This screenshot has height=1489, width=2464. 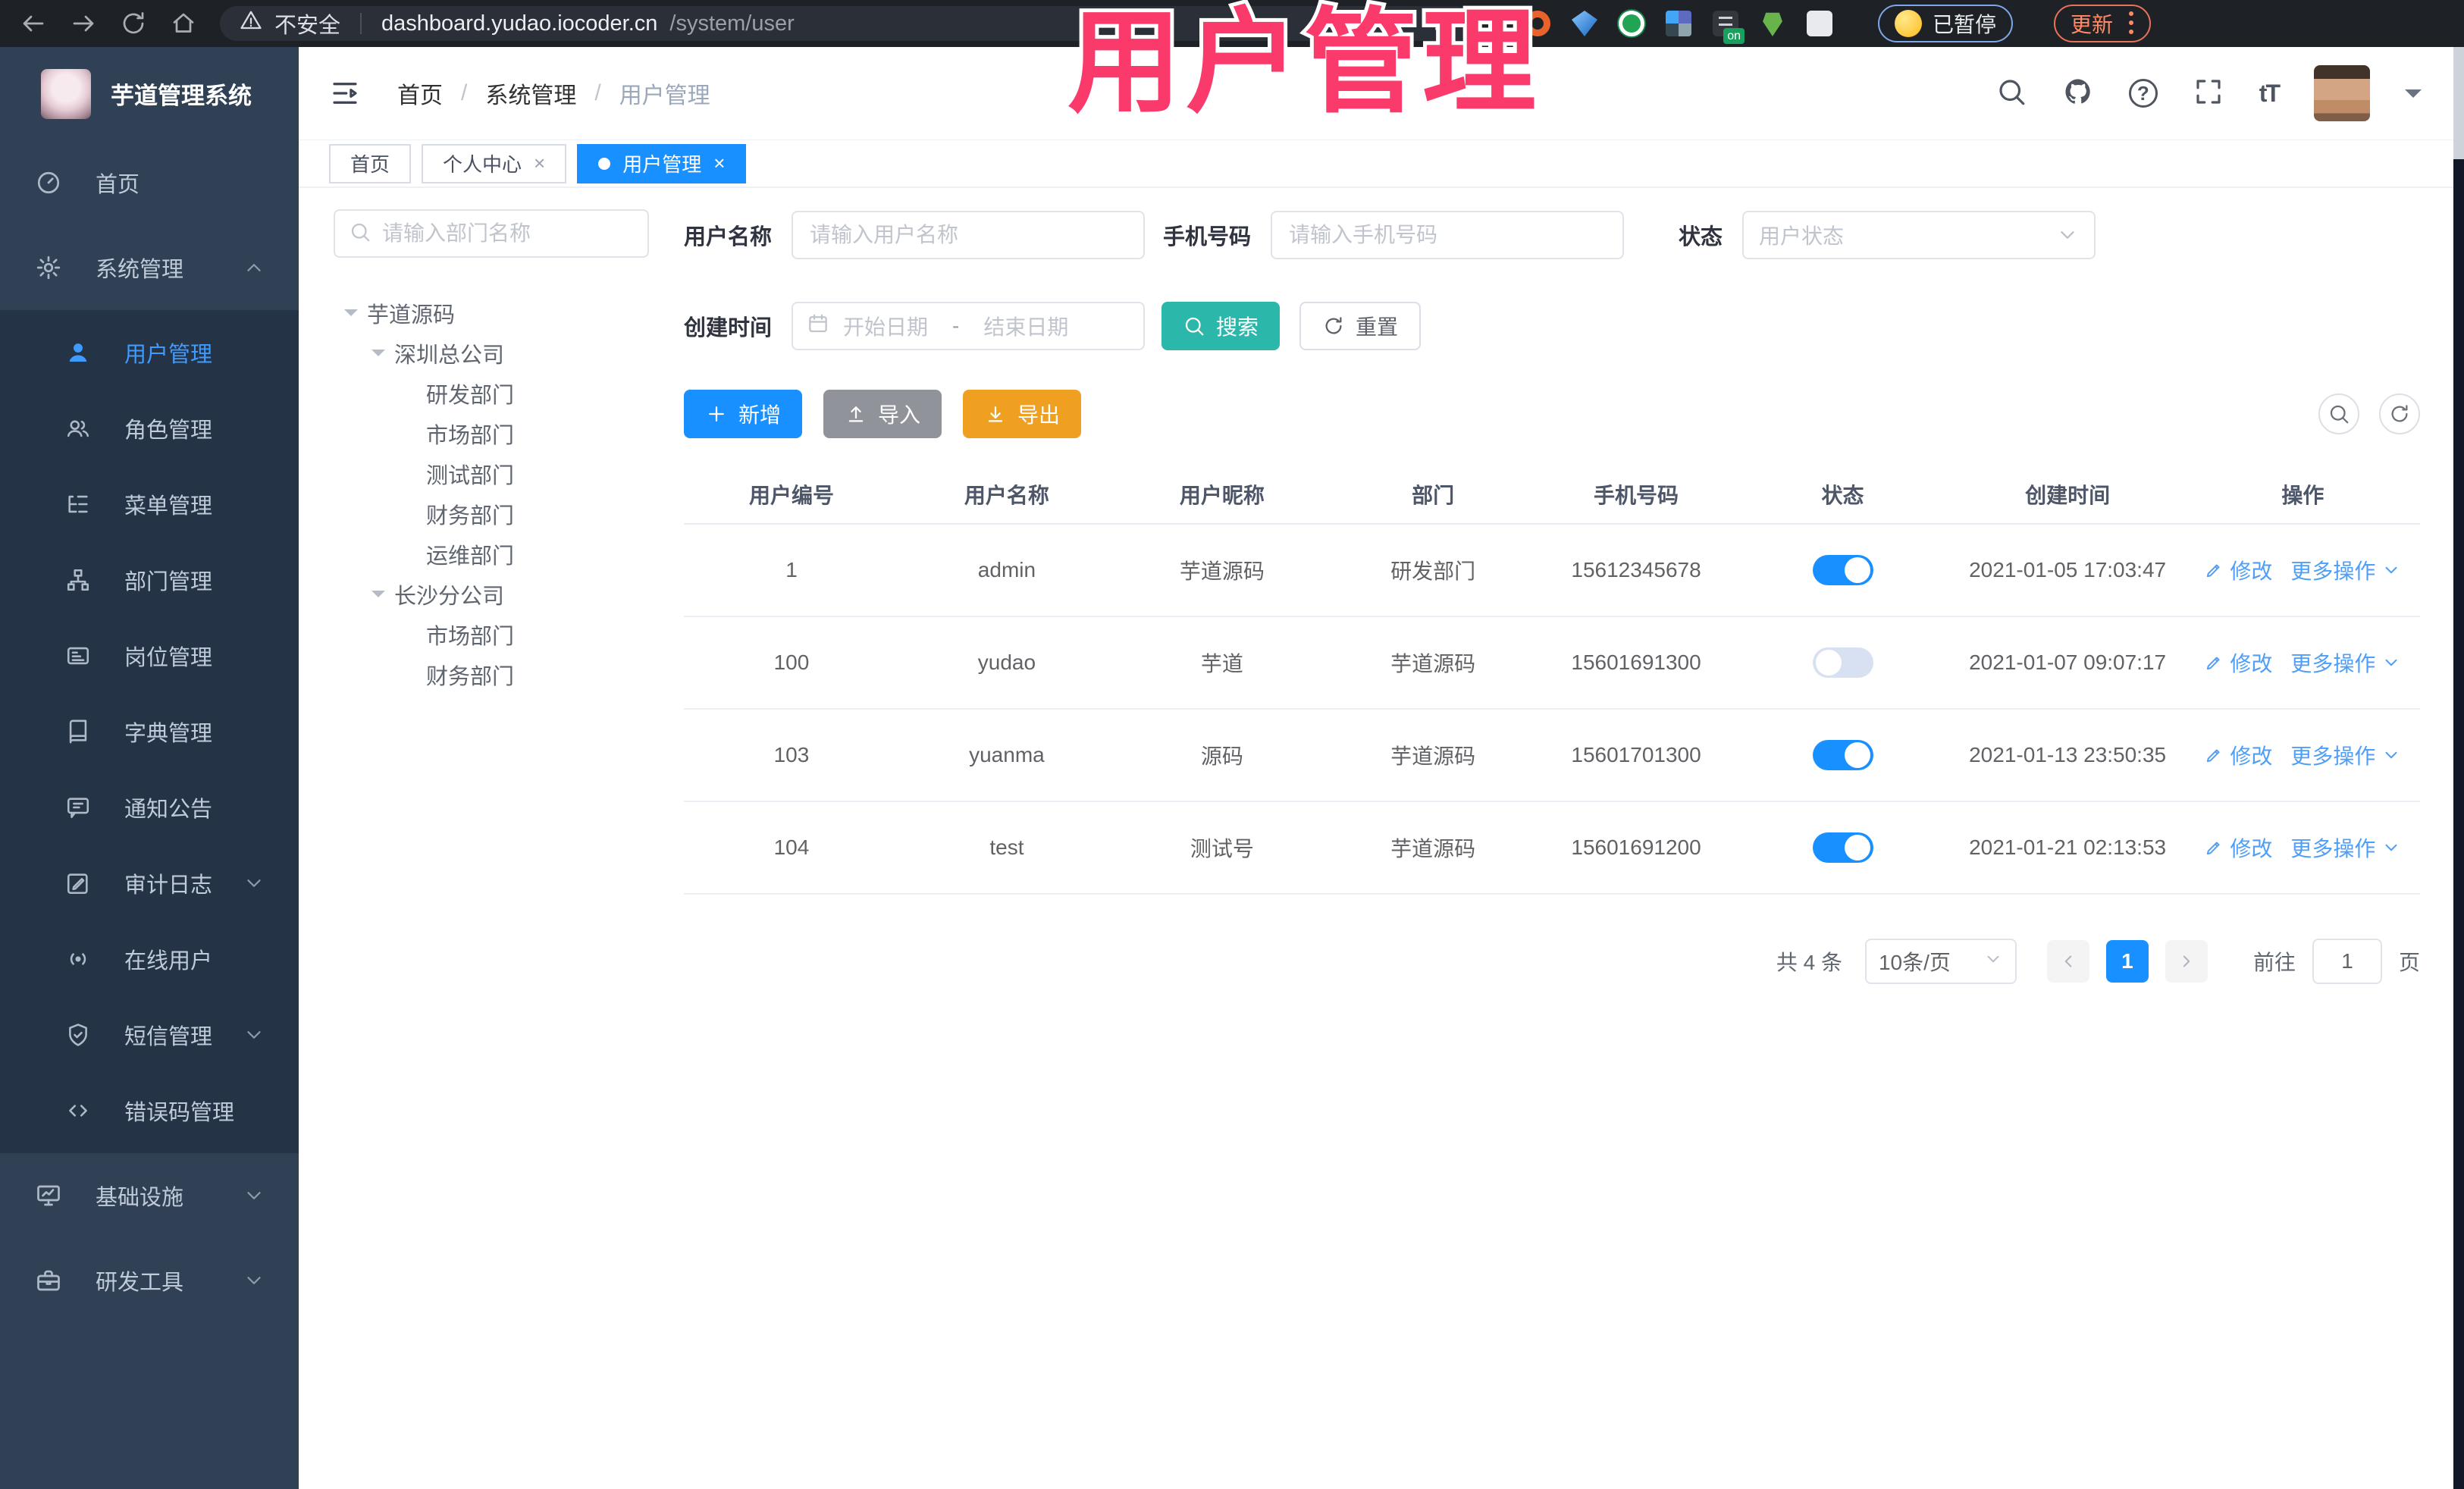 What do you see at coordinates (2127, 961) in the screenshot?
I see `current-page: 1` at bounding box center [2127, 961].